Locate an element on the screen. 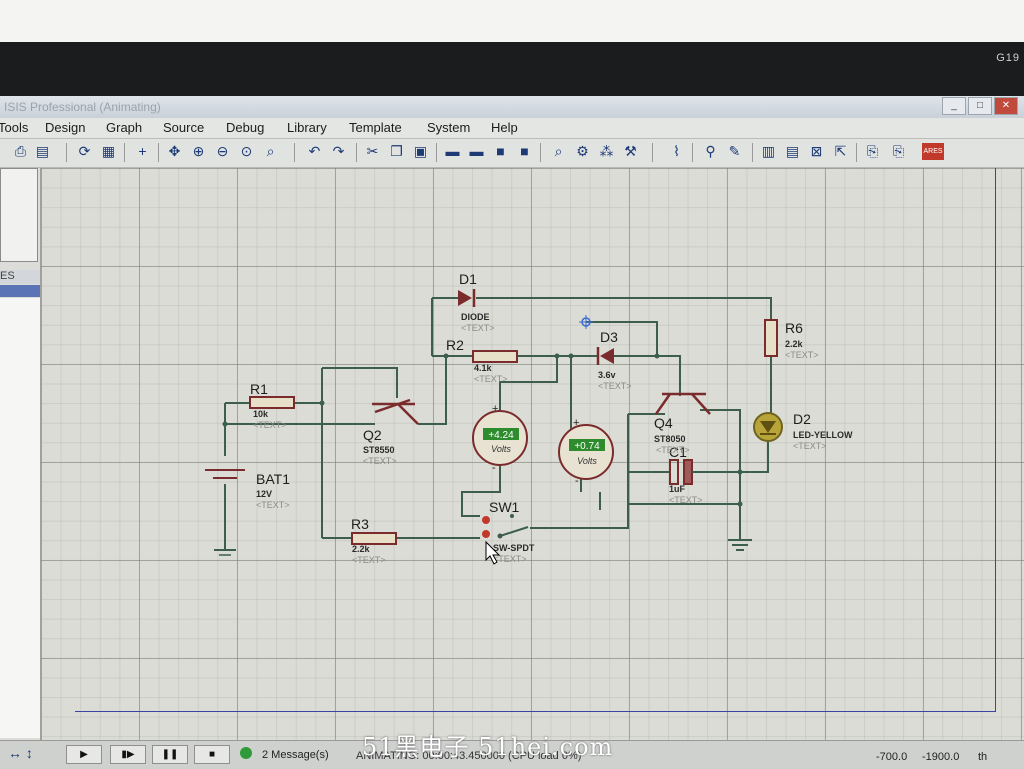 The height and width of the screenshot is (769, 1024). led-d2 is located at coordinates (768, 427).